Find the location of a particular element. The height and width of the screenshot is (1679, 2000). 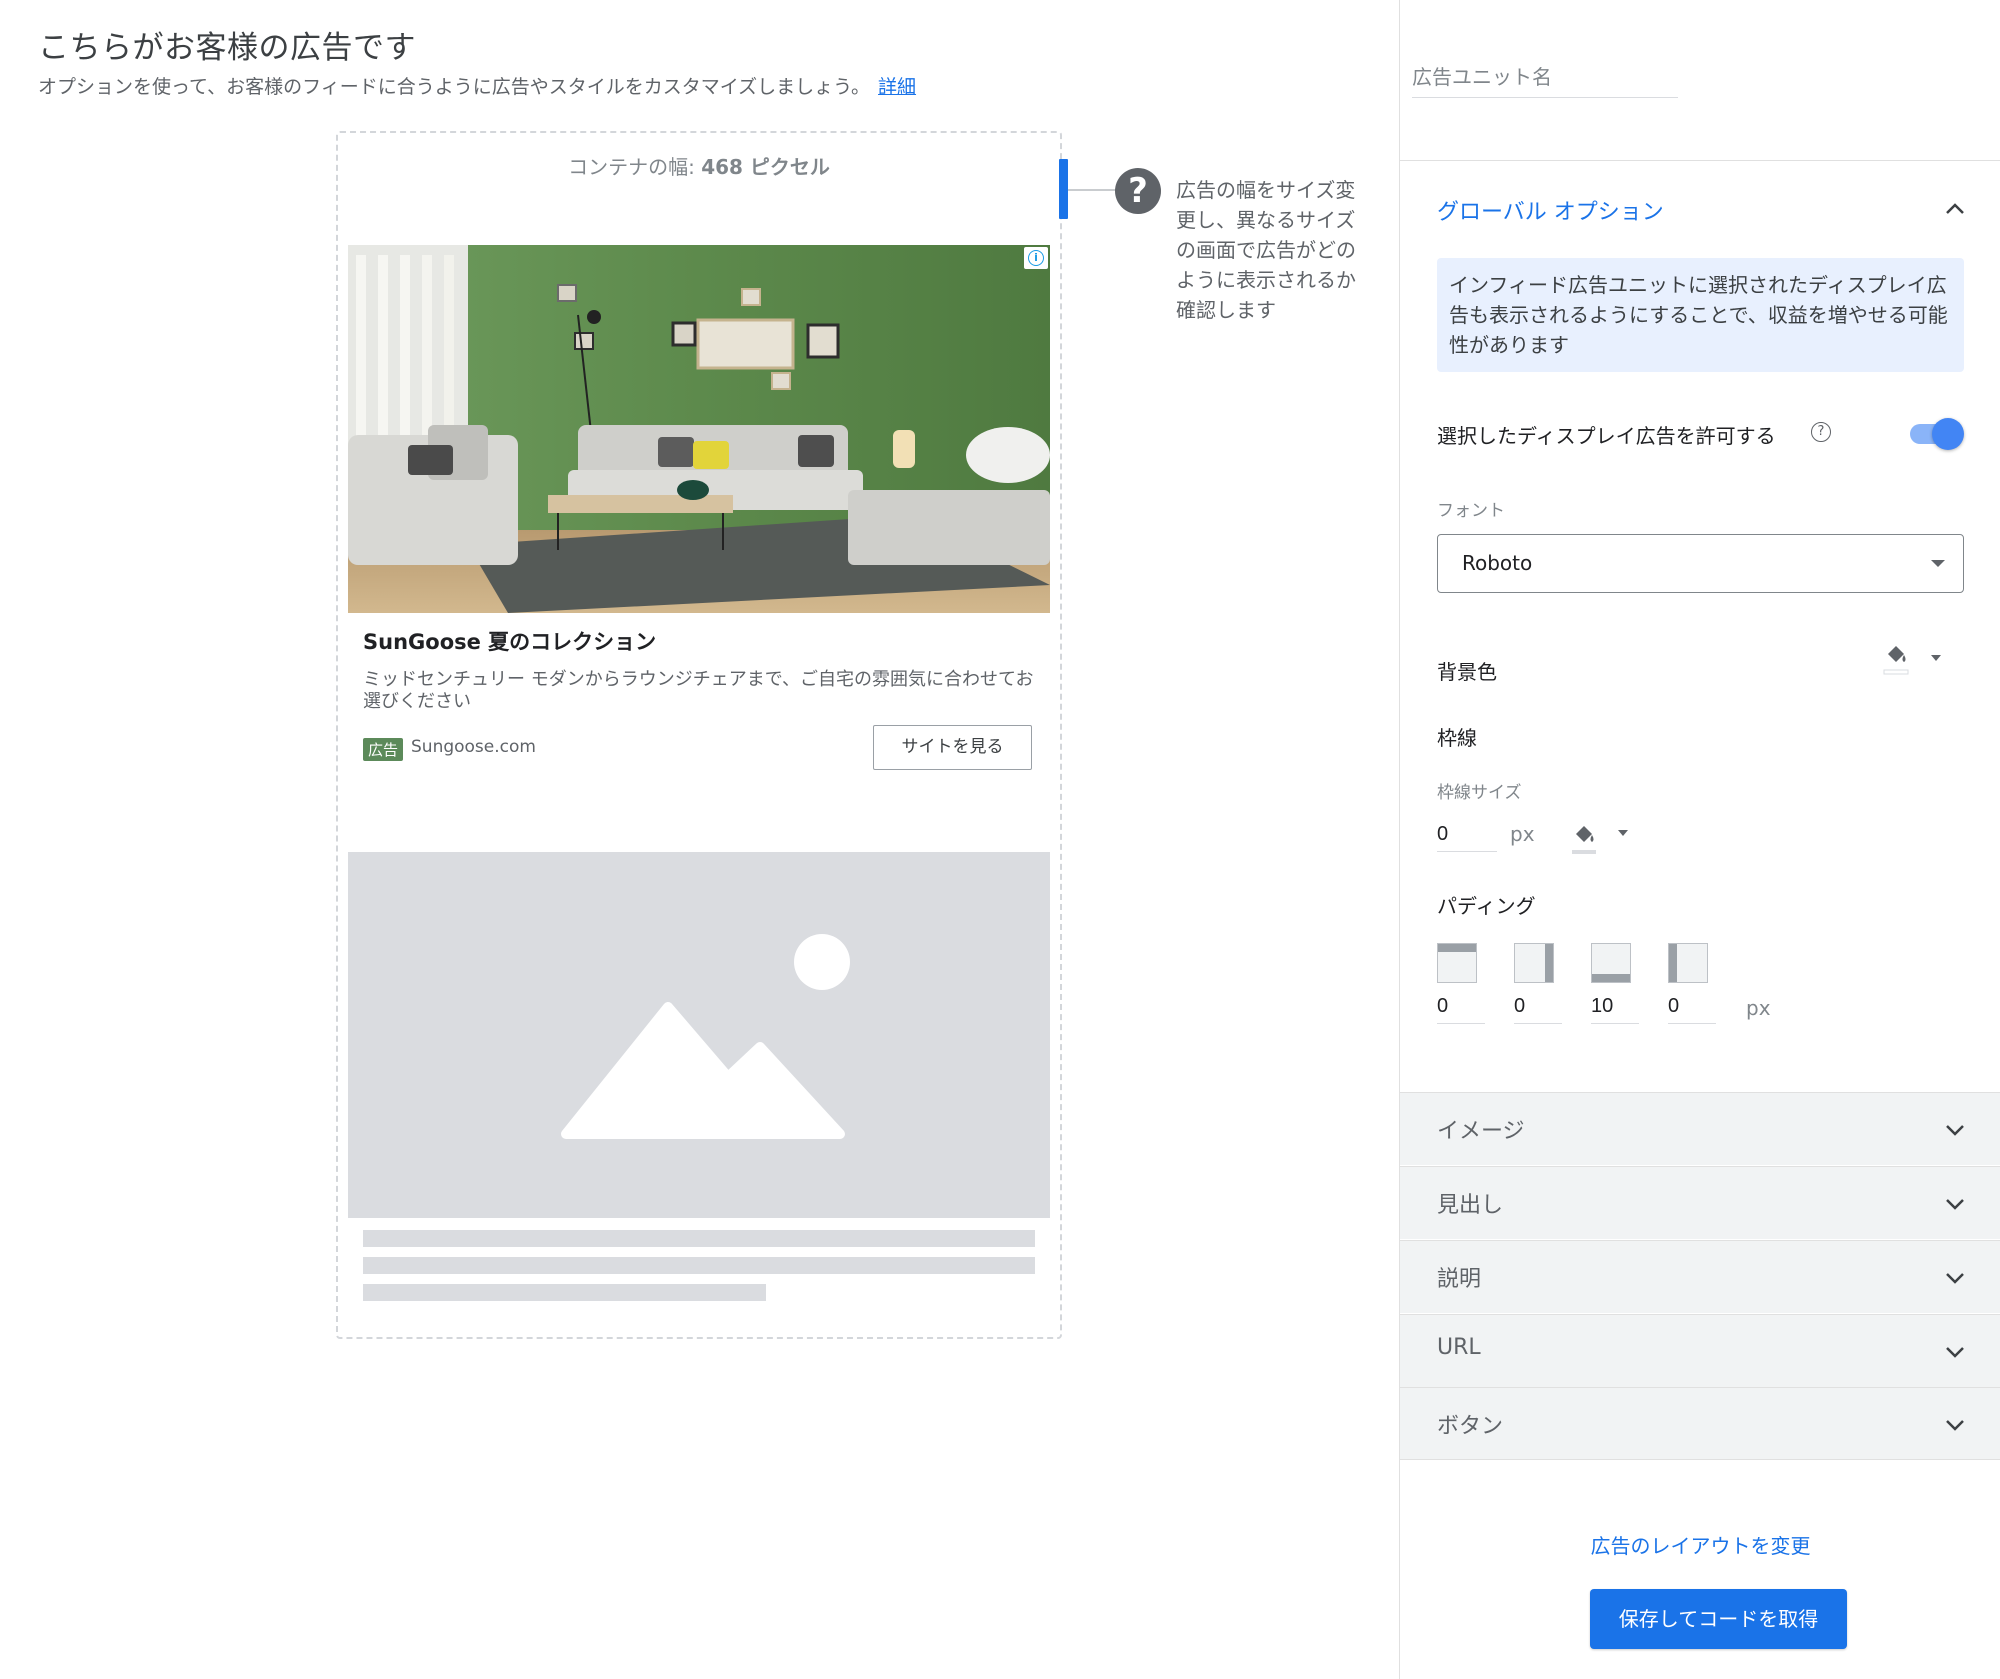

ad-headline: SunGoose 夏のコレクション is located at coordinates (510, 642).